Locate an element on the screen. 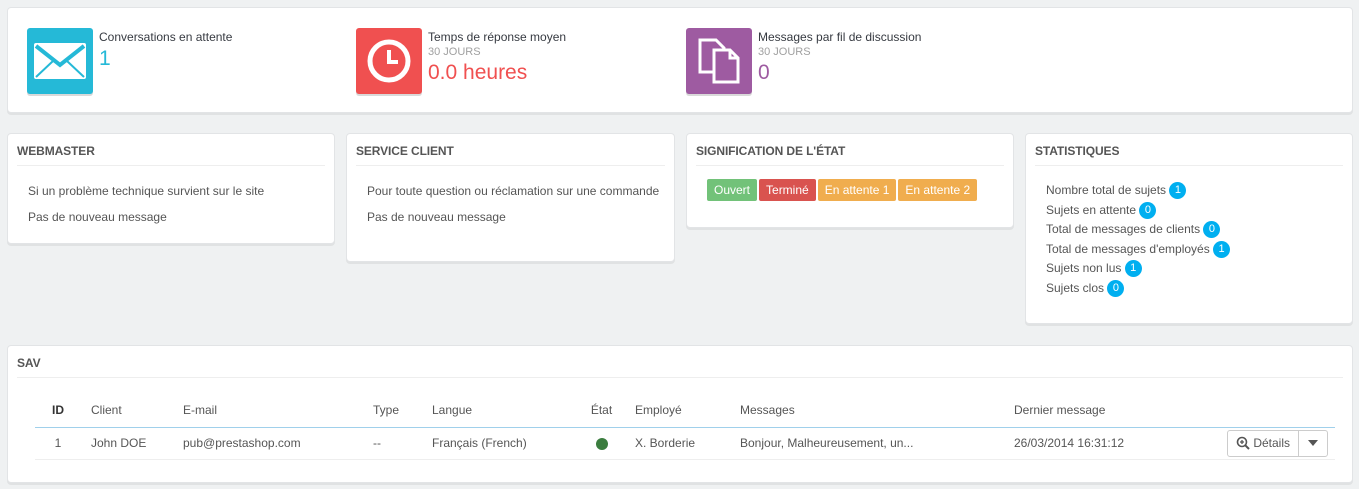 The width and height of the screenshot is (1359, 489). kpi-title: Messages par fil de discussion is located at coordinates (840, 37).